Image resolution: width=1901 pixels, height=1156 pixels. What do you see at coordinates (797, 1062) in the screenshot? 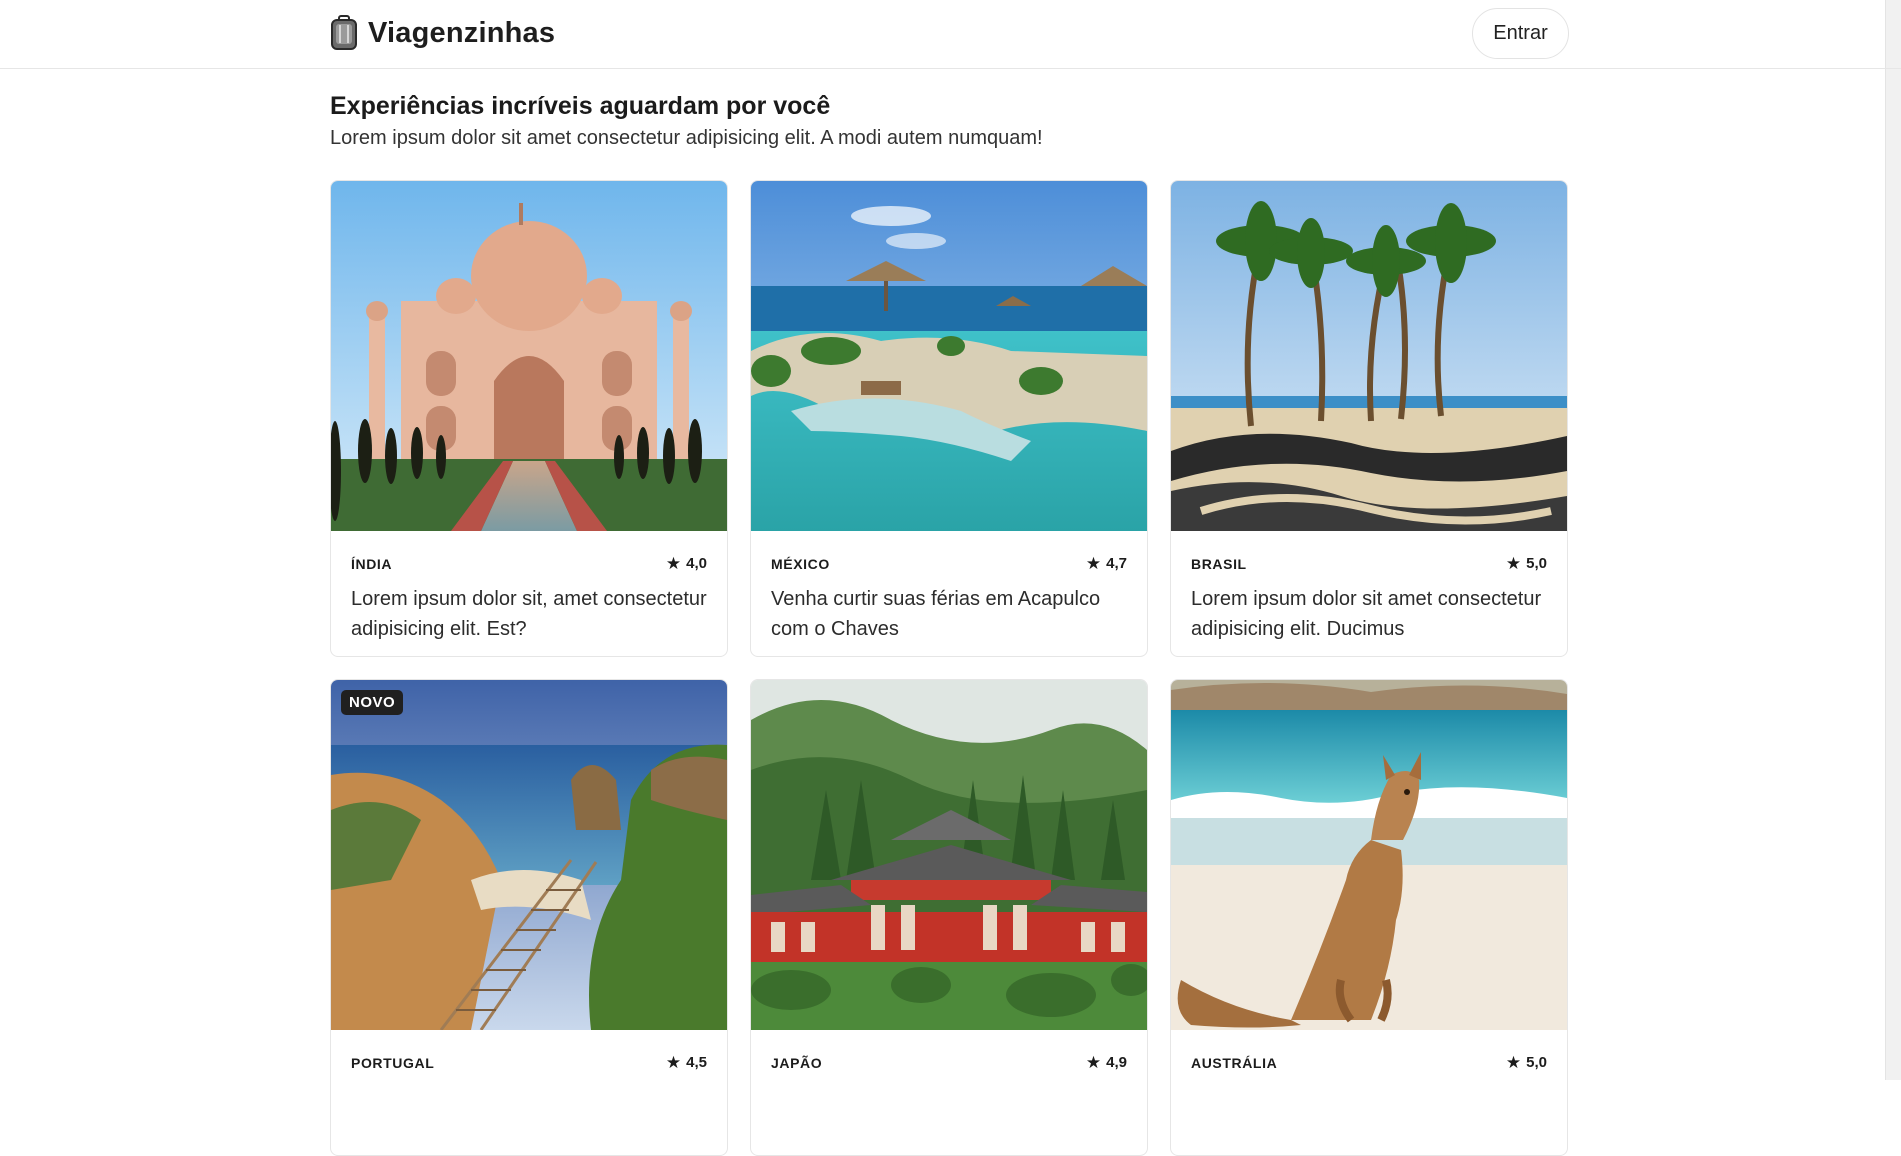
I see `card-country: JAPÃO` at bounding box center [797, 1062].